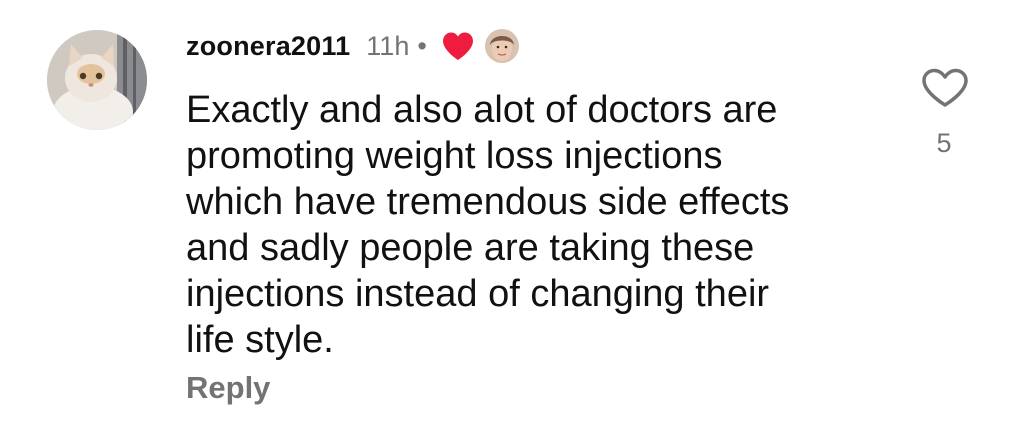 The height and width of the screenshot is (429, 1024). I want to click on username: zoonera2011, so click(268, 46).